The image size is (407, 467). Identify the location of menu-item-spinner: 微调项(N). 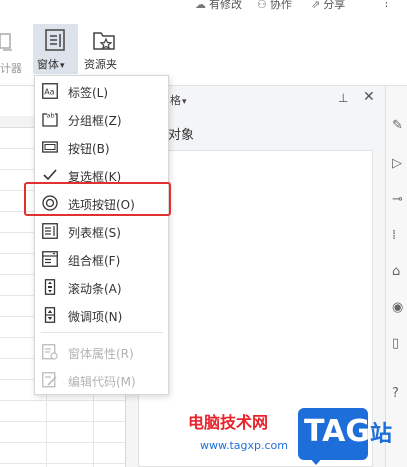
(101, 315).